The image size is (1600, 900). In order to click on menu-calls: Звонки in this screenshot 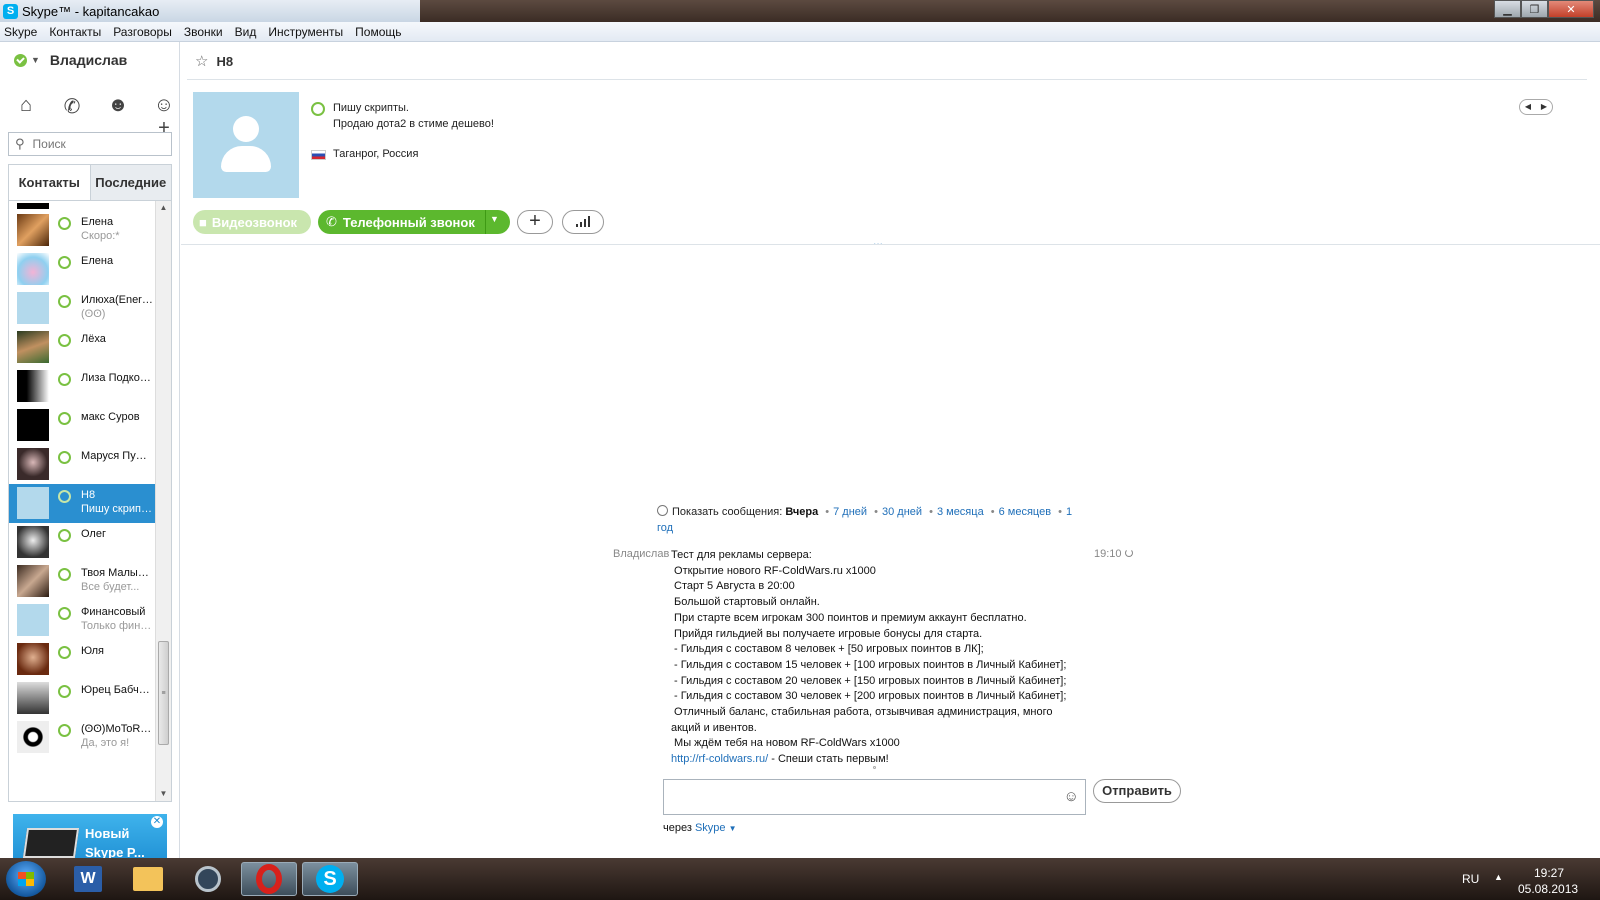, I will do `click(203, 32)`.